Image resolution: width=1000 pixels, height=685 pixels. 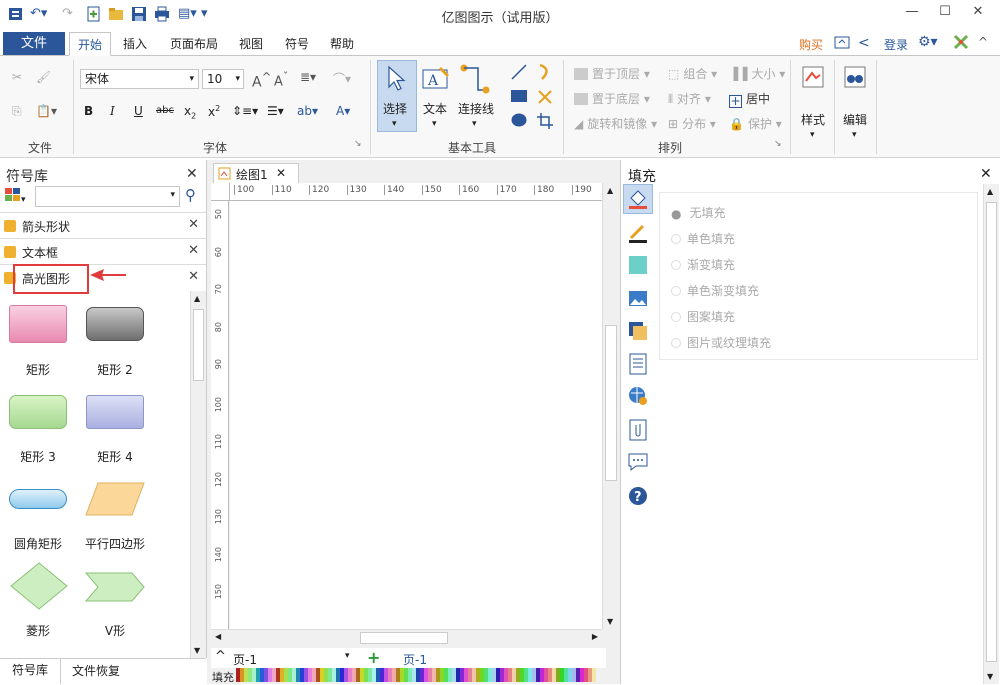 What do you see at coordinates (715, 290) in the screenshot?
I see `fill-option-mono-gradient: 单色渐变填充` at bounding box center [715, 290].